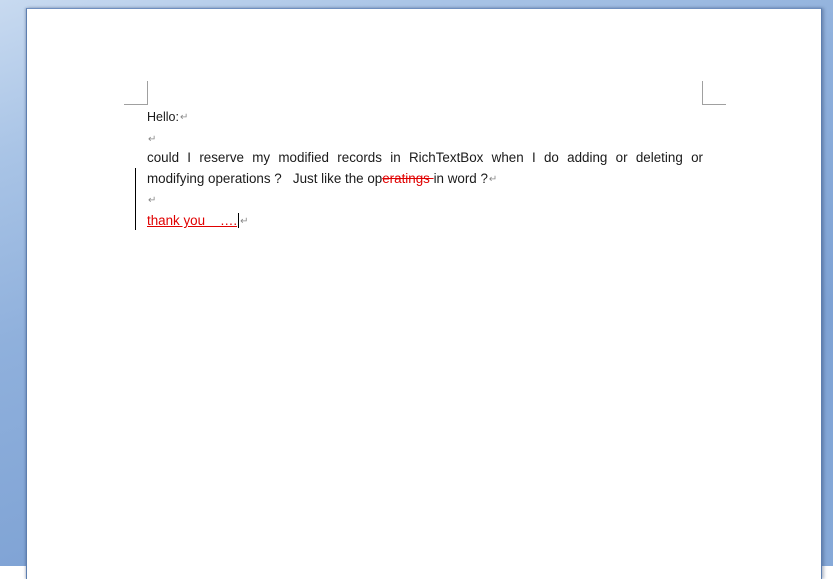  Describe the element at coordinates (714, 93) in the screenshot. I see `top-right-margin-corner` at that location.